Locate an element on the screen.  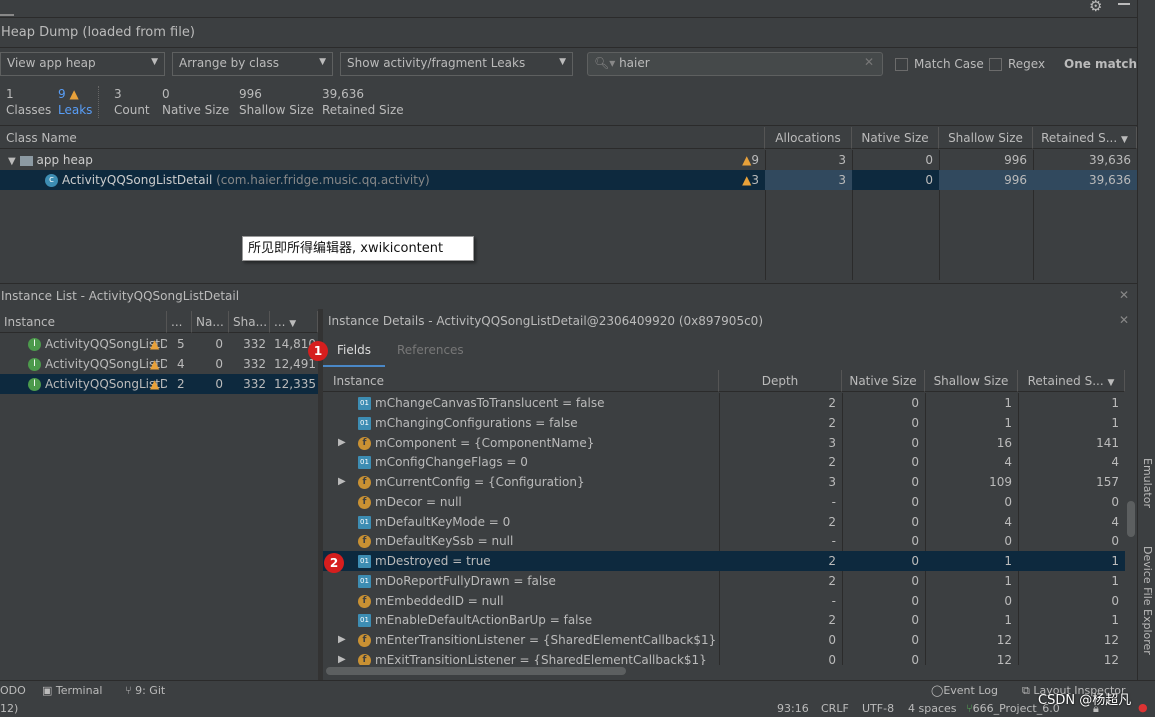
side-tool-emulator: Emulator is located at coordinates (1147, 483).